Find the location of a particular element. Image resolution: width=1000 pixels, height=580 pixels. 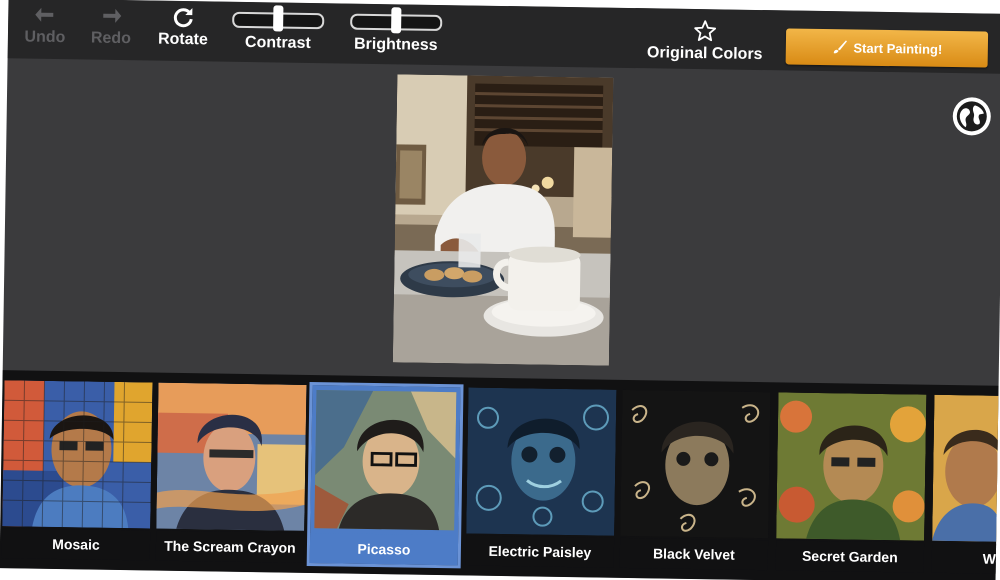

start-painting-button: Start Painting! is located at coordinates (887, 48).